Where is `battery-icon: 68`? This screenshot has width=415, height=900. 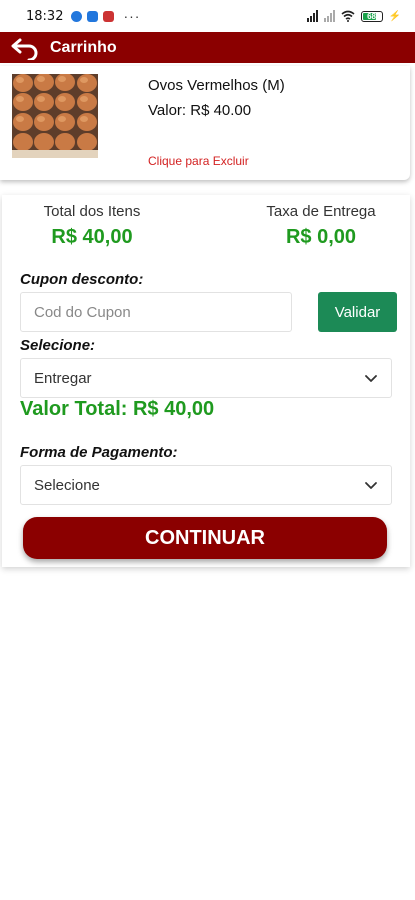 battery-icon: 68 is located at coordinates (371, 16).